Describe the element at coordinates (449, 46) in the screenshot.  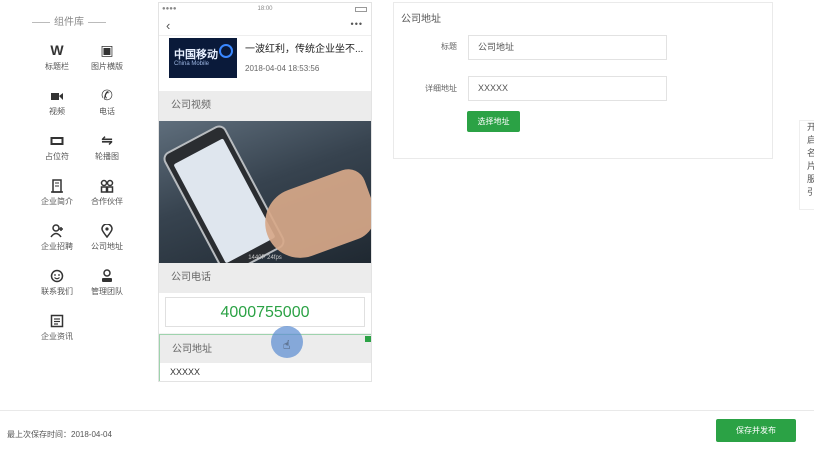
I see `title-field-label: 标题` at that location.